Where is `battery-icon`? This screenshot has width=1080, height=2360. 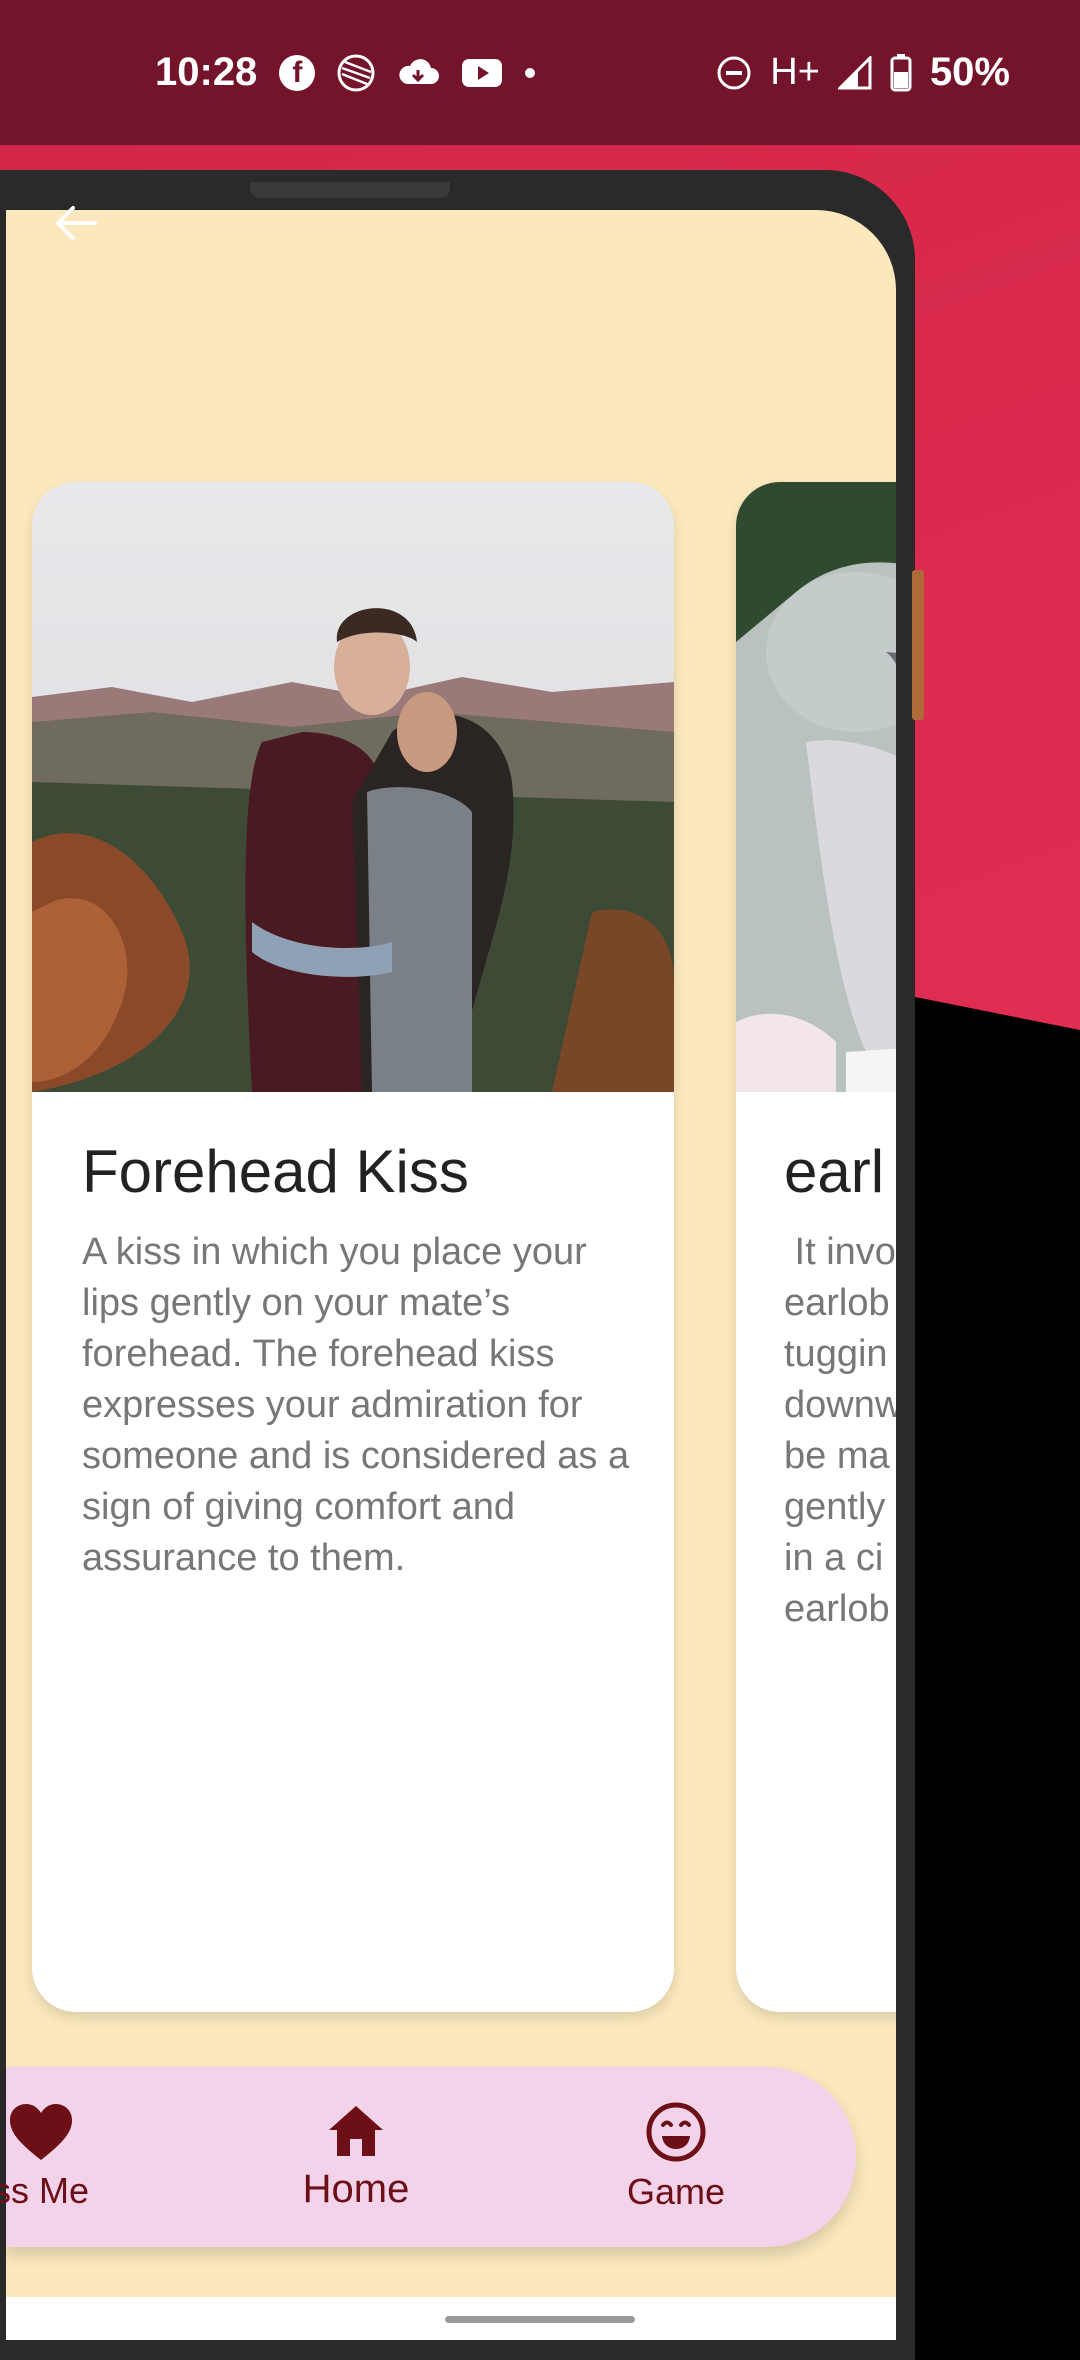
battery-icon is located at coordinates (901, 72).